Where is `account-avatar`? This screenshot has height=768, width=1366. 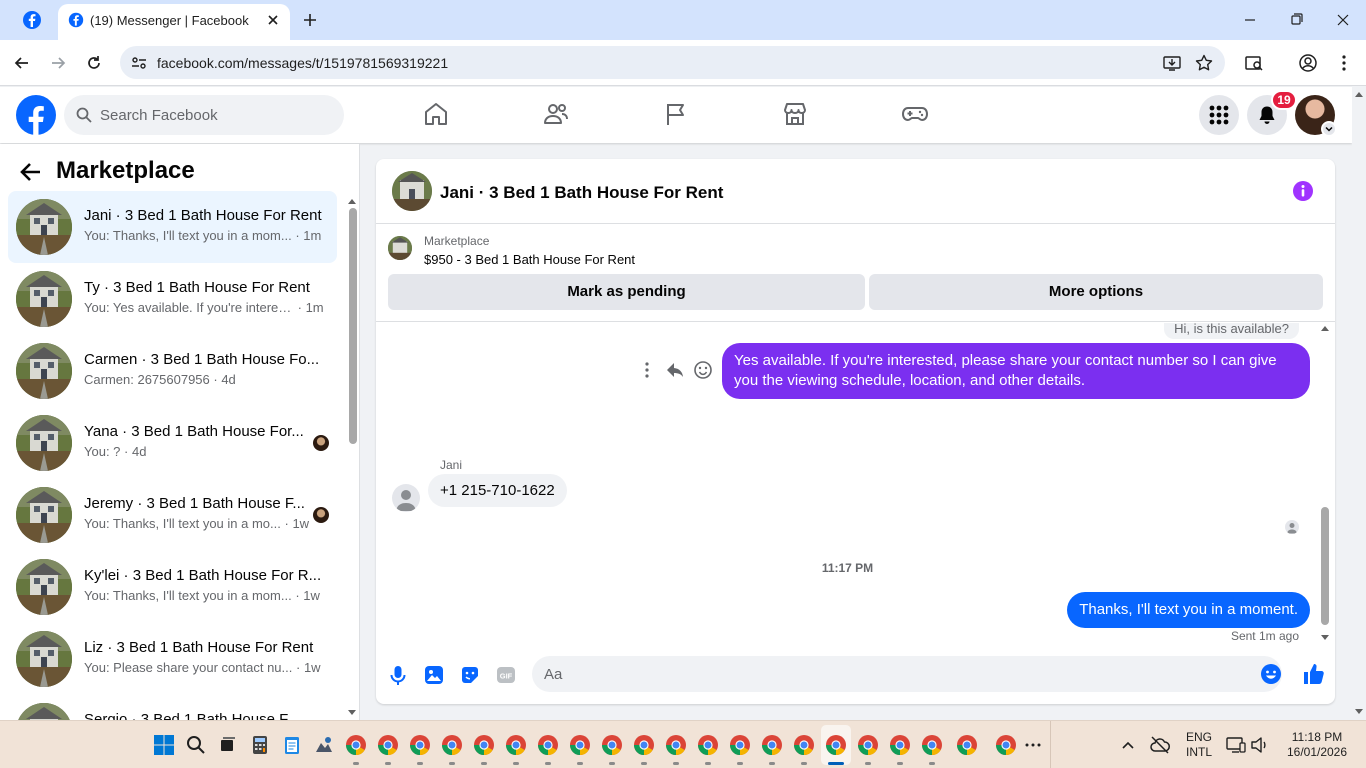
account-avatar is located at coordinates (1316, 116).